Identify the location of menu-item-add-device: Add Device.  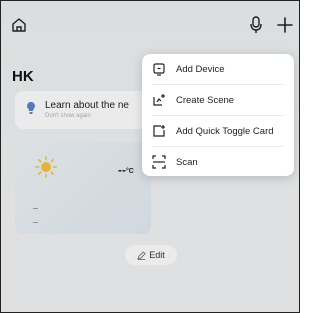
(218, 69).